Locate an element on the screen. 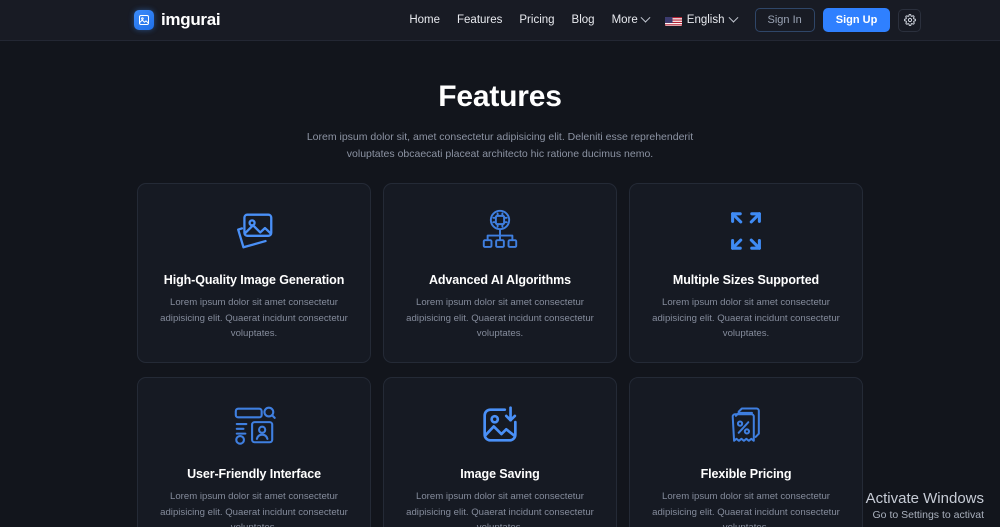  watermark-subtitle: Go to Settings to activat is located at coordinates (928, 515).